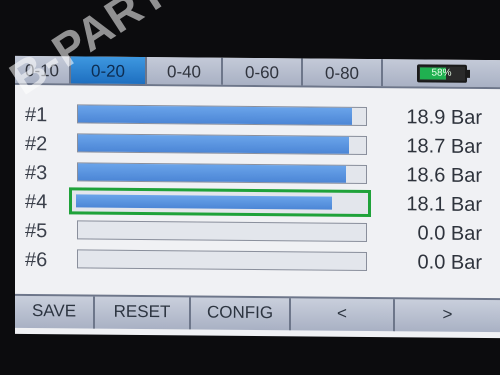  What do you see at coordinates (36, 231) in the screenshot?
I see `channel-label: #5` at bounding box center [36, 231].